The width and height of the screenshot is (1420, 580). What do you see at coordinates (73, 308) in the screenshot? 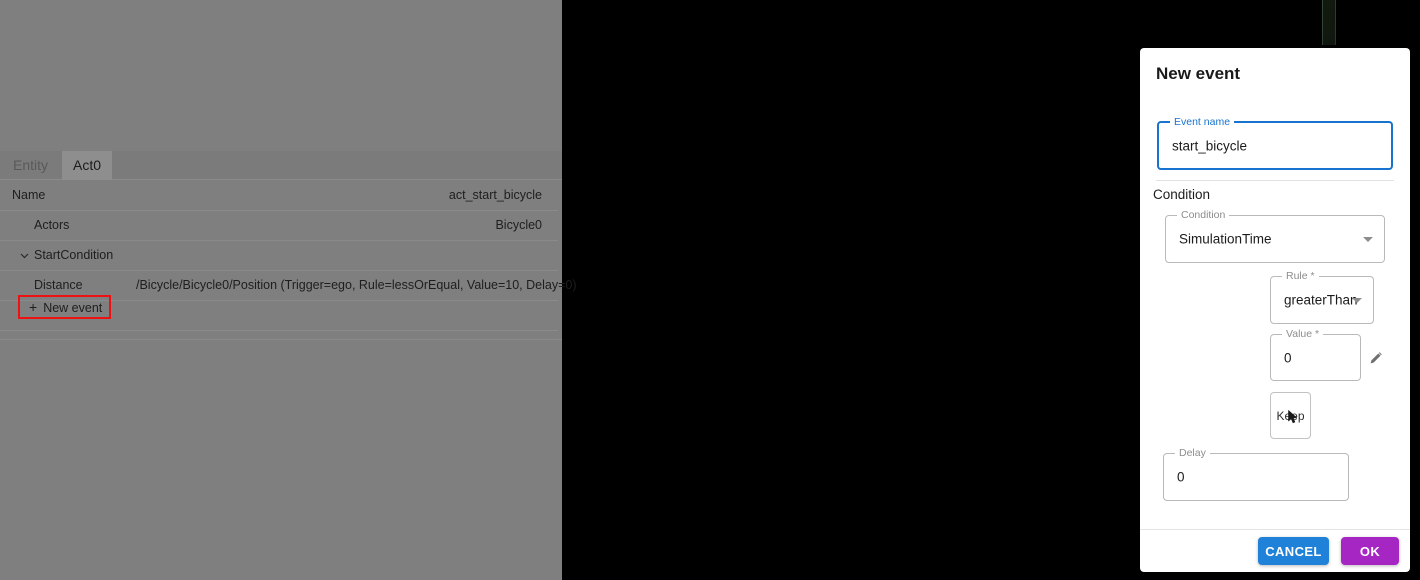
I see `new-event-button-label: New event` at bounding box center [73, 308].